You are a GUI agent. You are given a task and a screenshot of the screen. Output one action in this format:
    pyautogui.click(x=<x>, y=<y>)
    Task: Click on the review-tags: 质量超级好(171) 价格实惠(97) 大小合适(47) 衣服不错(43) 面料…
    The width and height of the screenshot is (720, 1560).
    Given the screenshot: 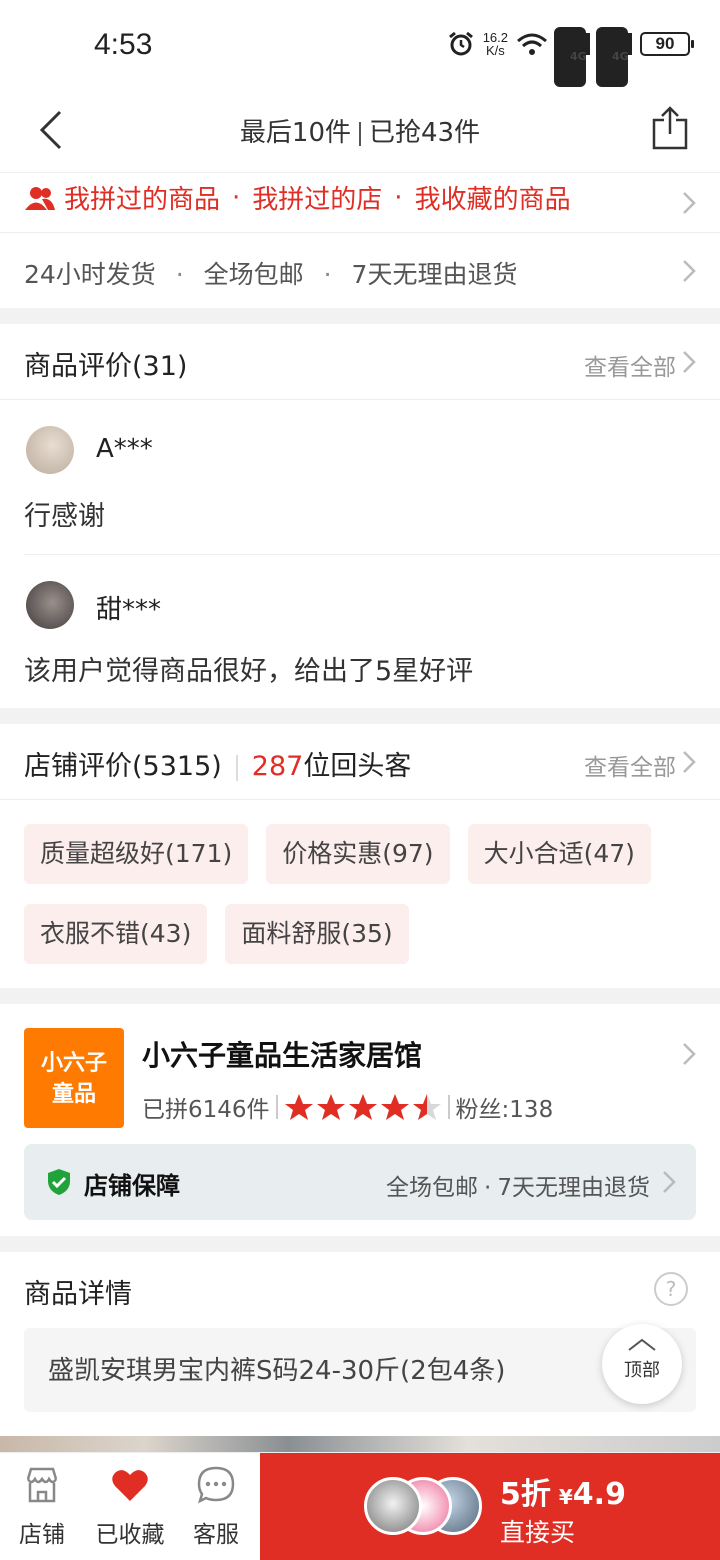 What is the action you would take?
    pyautogui.click(x=364, y=894)
    